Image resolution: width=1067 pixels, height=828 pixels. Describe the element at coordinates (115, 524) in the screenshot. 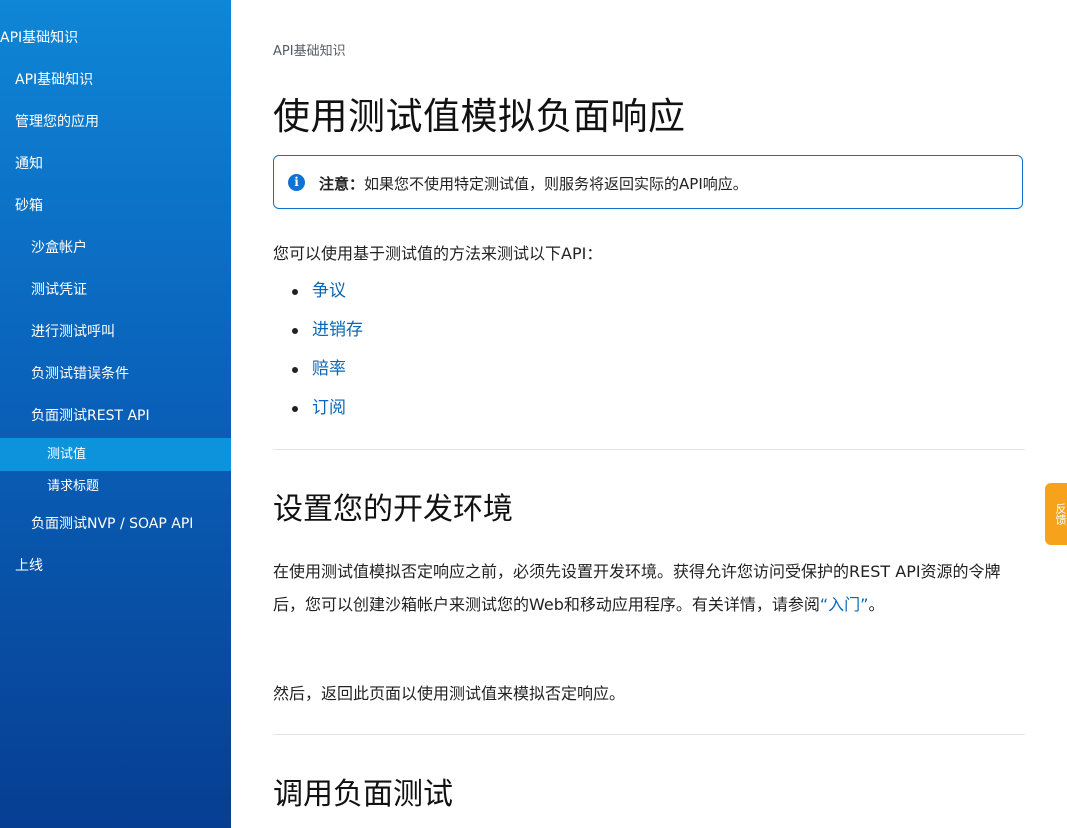

I see `sidebar-item-negative-nvp-soap-api: 负面测试NVP / SOAP API` at that location.